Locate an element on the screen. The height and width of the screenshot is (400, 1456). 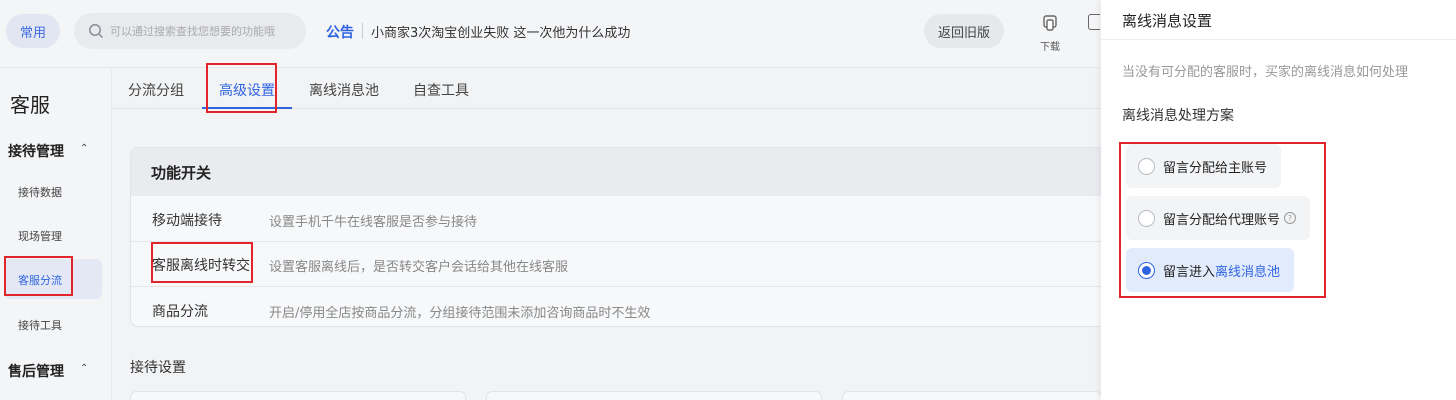
download-button: 下载 is located at coordinates (1050, 34).